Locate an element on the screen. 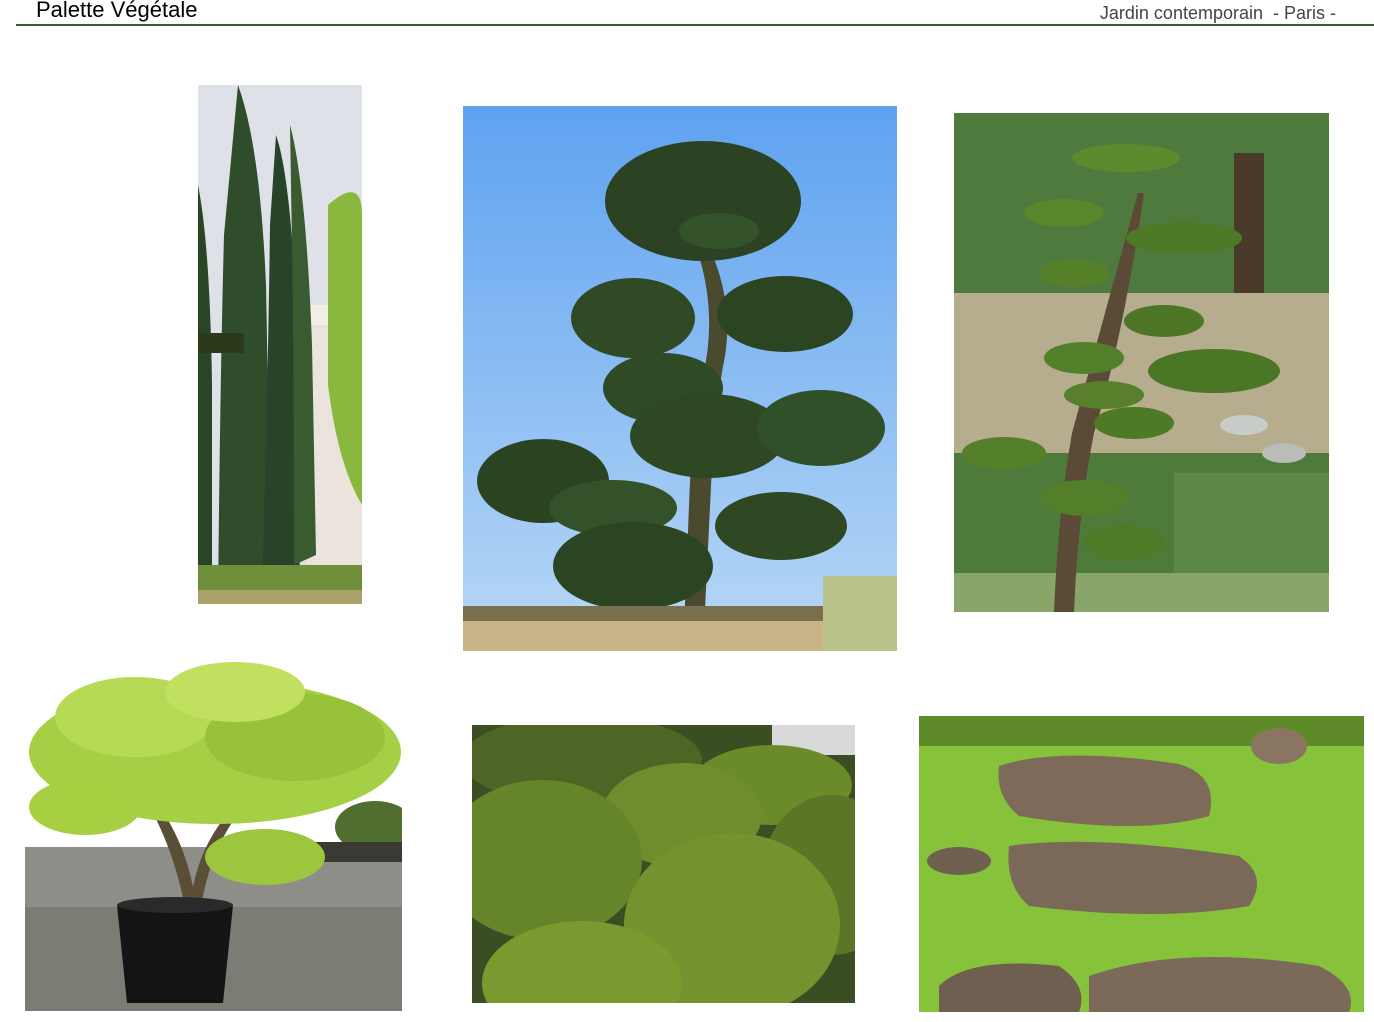 The height and width of the screenshot is (1022, 1374). boxwood-balls-photo is located at coordinates (663, 864).